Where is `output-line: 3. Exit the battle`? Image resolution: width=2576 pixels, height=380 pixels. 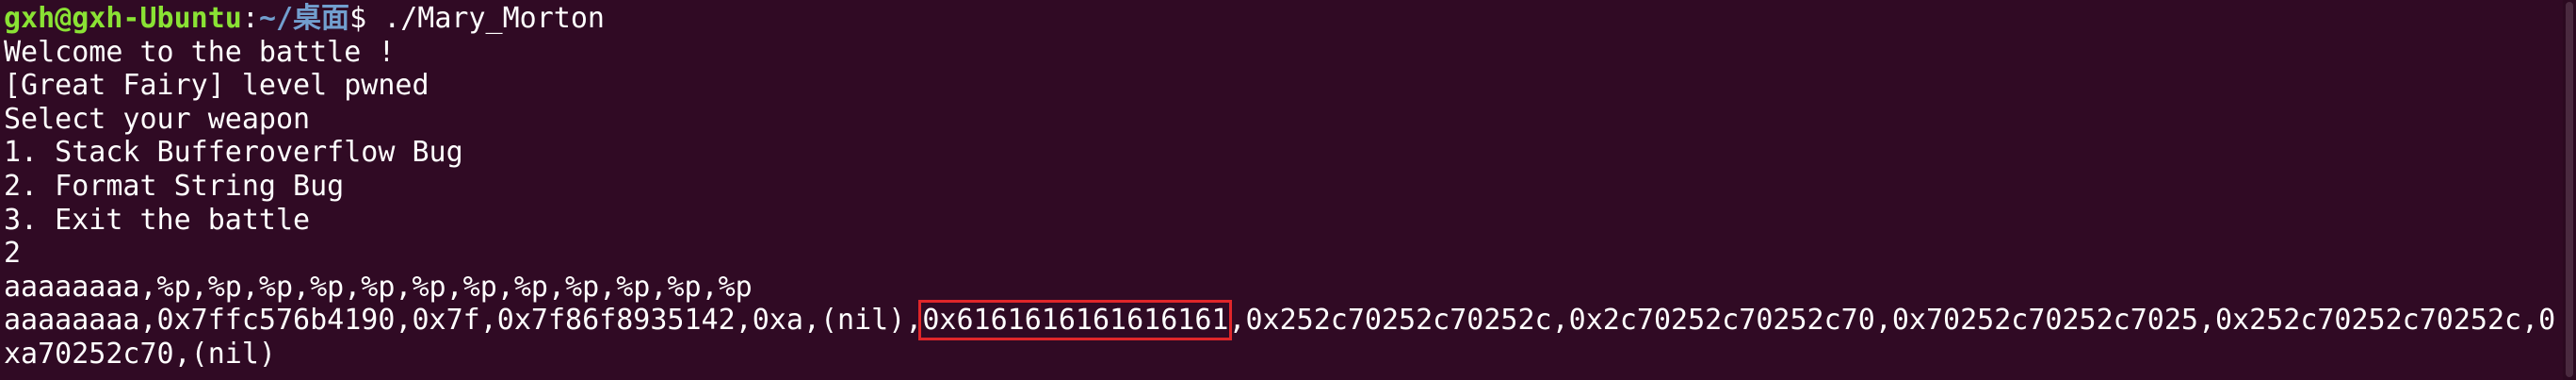
output-line: 3. Exit the battle is located at coordinates (157, 220).